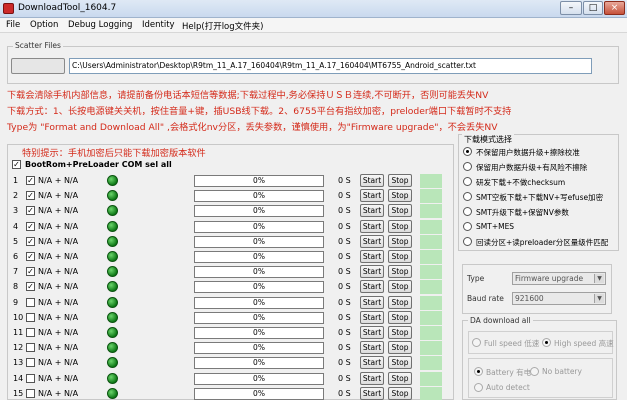  Describe the element at coordinates (16, 211) in the screenshot. I see `port-number: 3` at that location.